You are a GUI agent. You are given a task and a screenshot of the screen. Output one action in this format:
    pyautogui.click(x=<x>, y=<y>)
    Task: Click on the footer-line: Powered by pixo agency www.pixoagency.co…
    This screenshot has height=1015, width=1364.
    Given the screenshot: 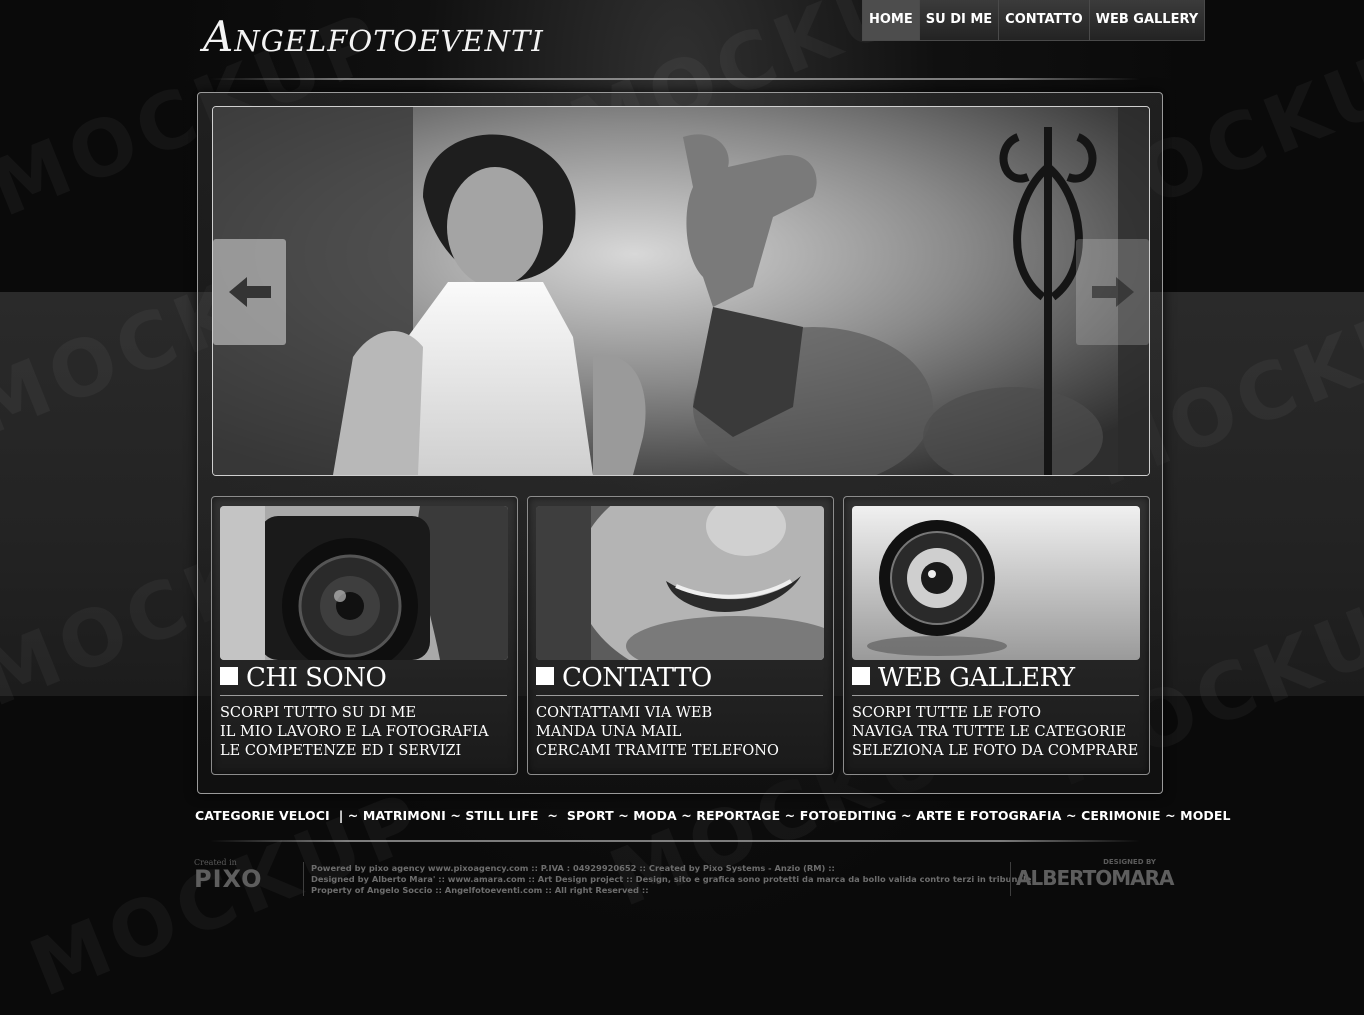 What is the action you would take?
    pyautogui.click(x=573, y=868)
    